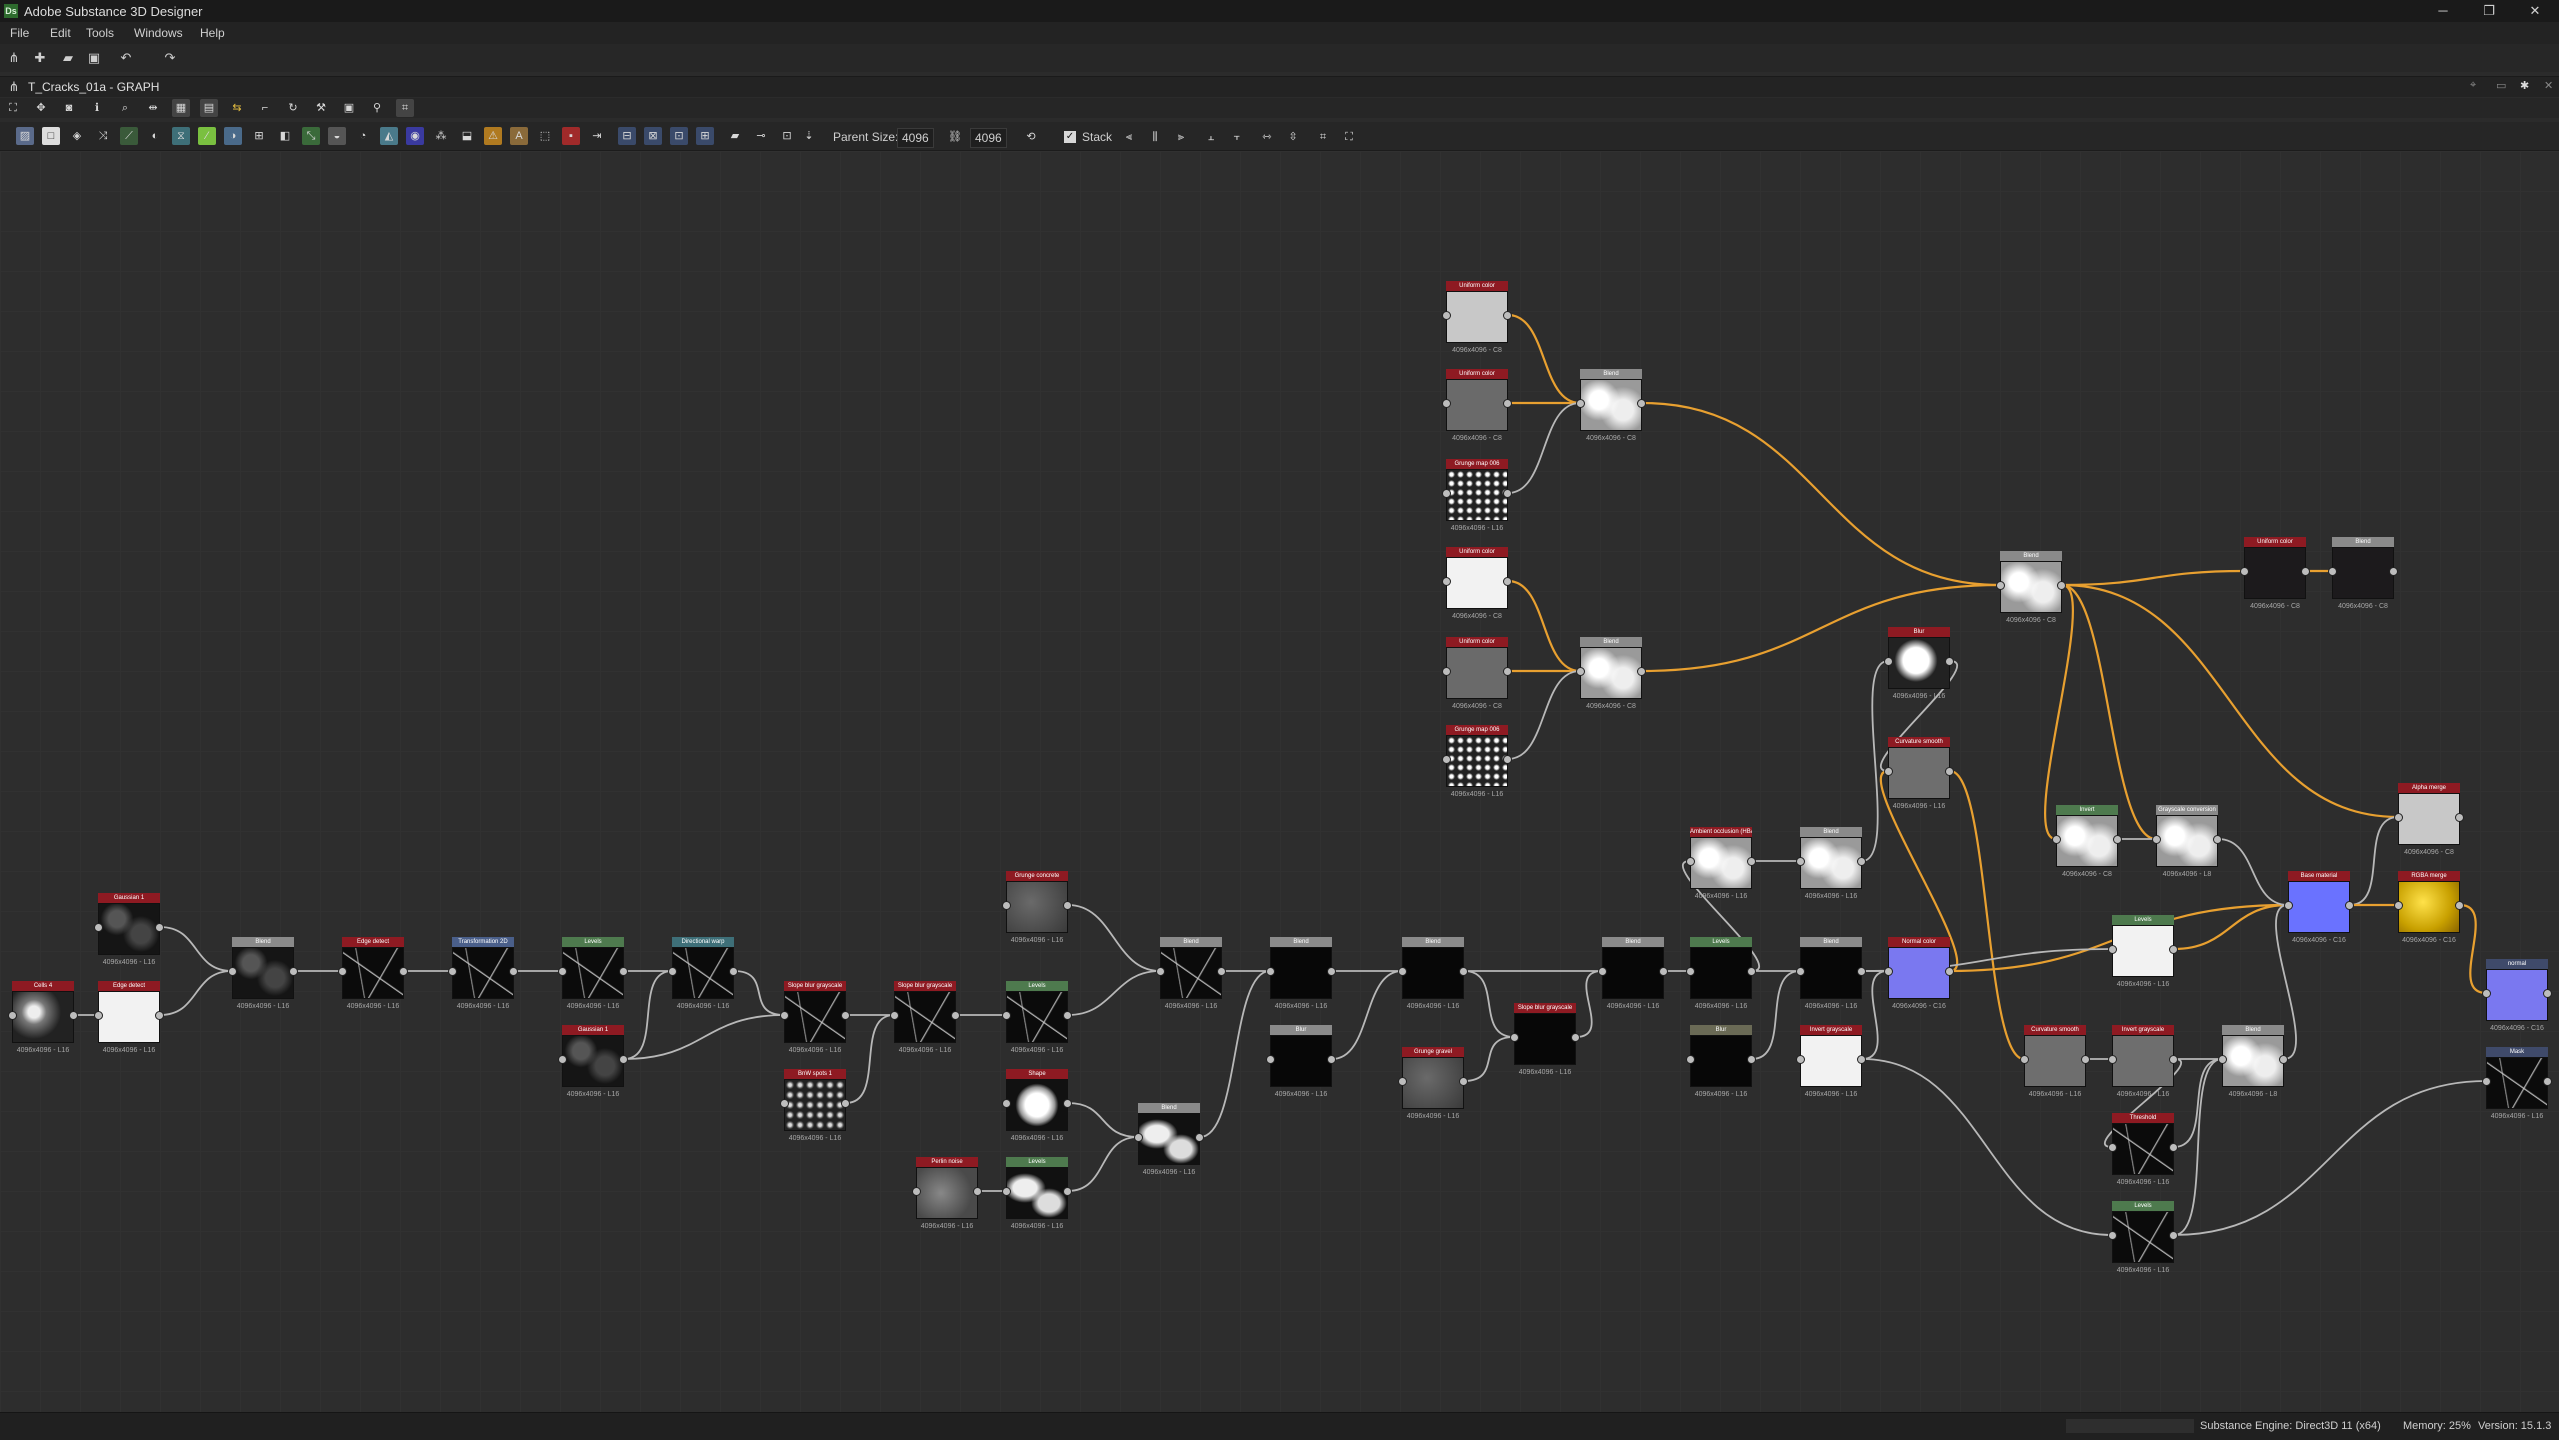  What do you see at coordinates (100, 33) in the screenshot?
I see `menu-tools: Tools` at bounding box center [100, 33].